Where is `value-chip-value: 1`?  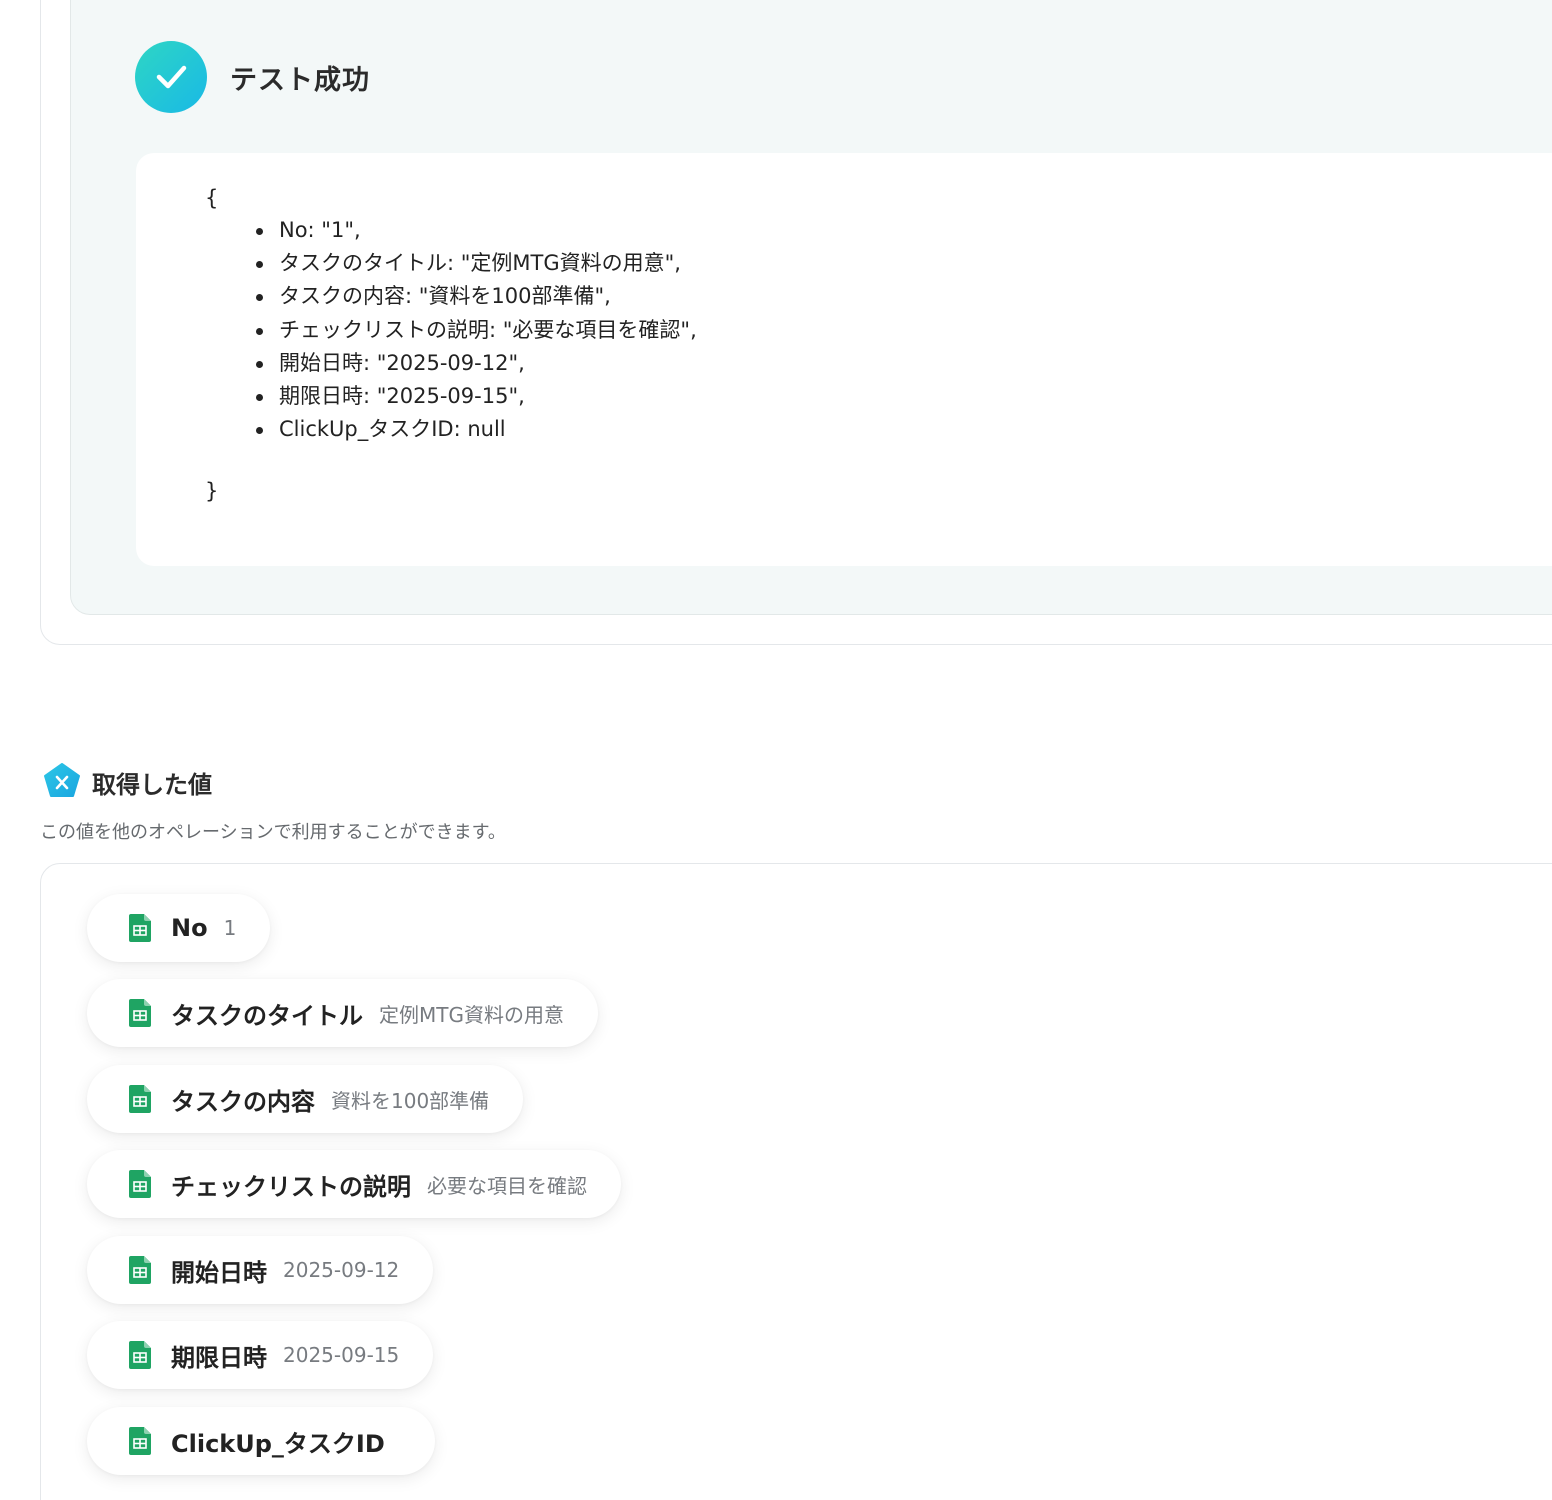 value-chip-value: 1 is located at coordinates (230, 928).